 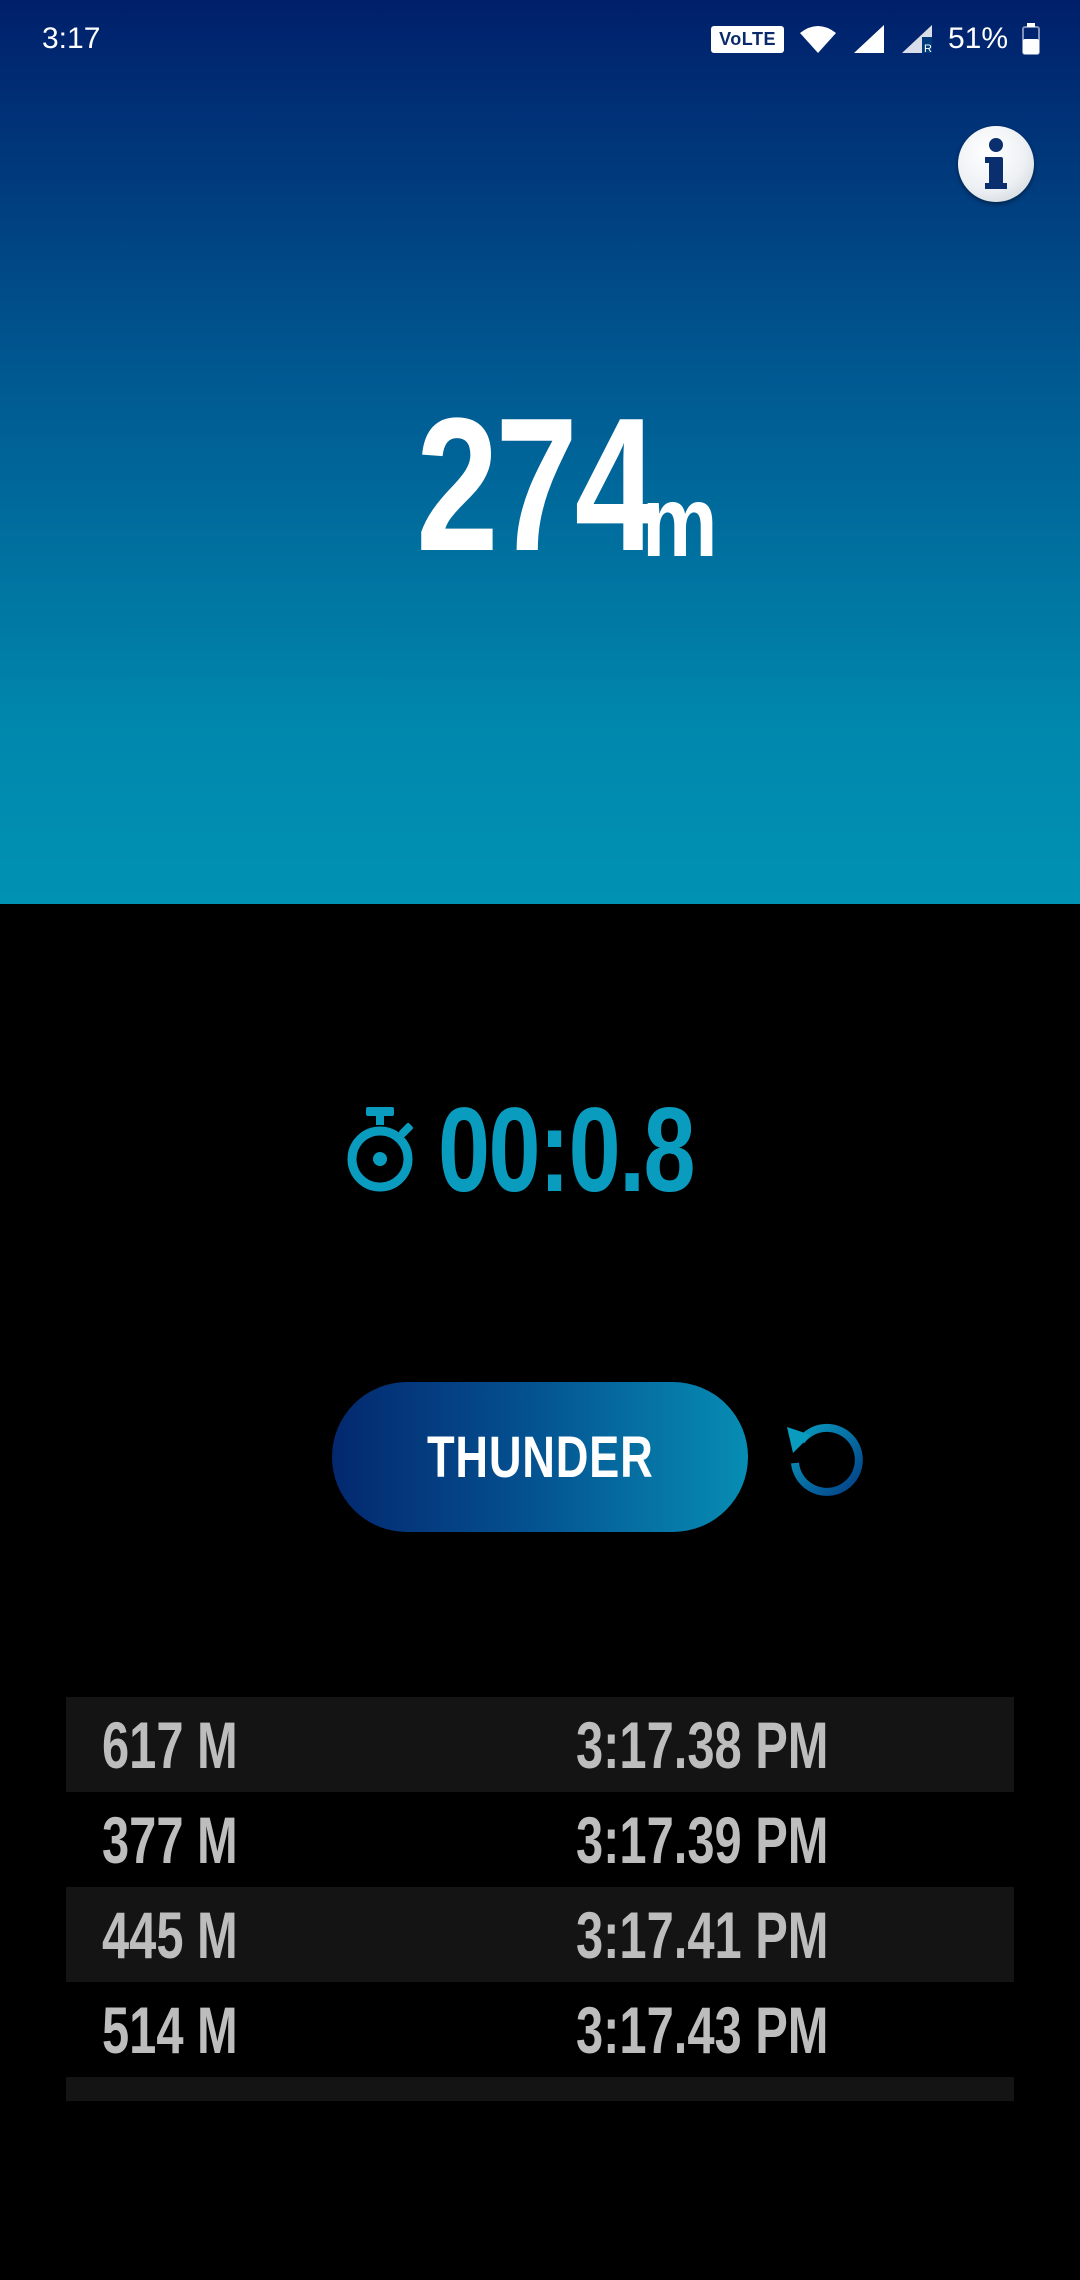 I want to click on status-bar: 3:17 VoLTE R 51%, so click(x=540, y=40).